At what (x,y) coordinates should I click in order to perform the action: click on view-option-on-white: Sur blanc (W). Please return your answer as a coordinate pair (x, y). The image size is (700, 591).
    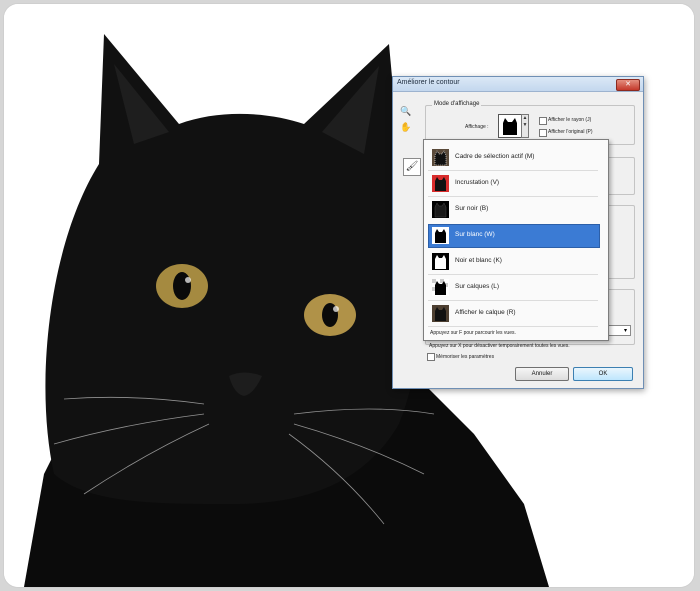
    Looking at the image, I should click on (514, 236).